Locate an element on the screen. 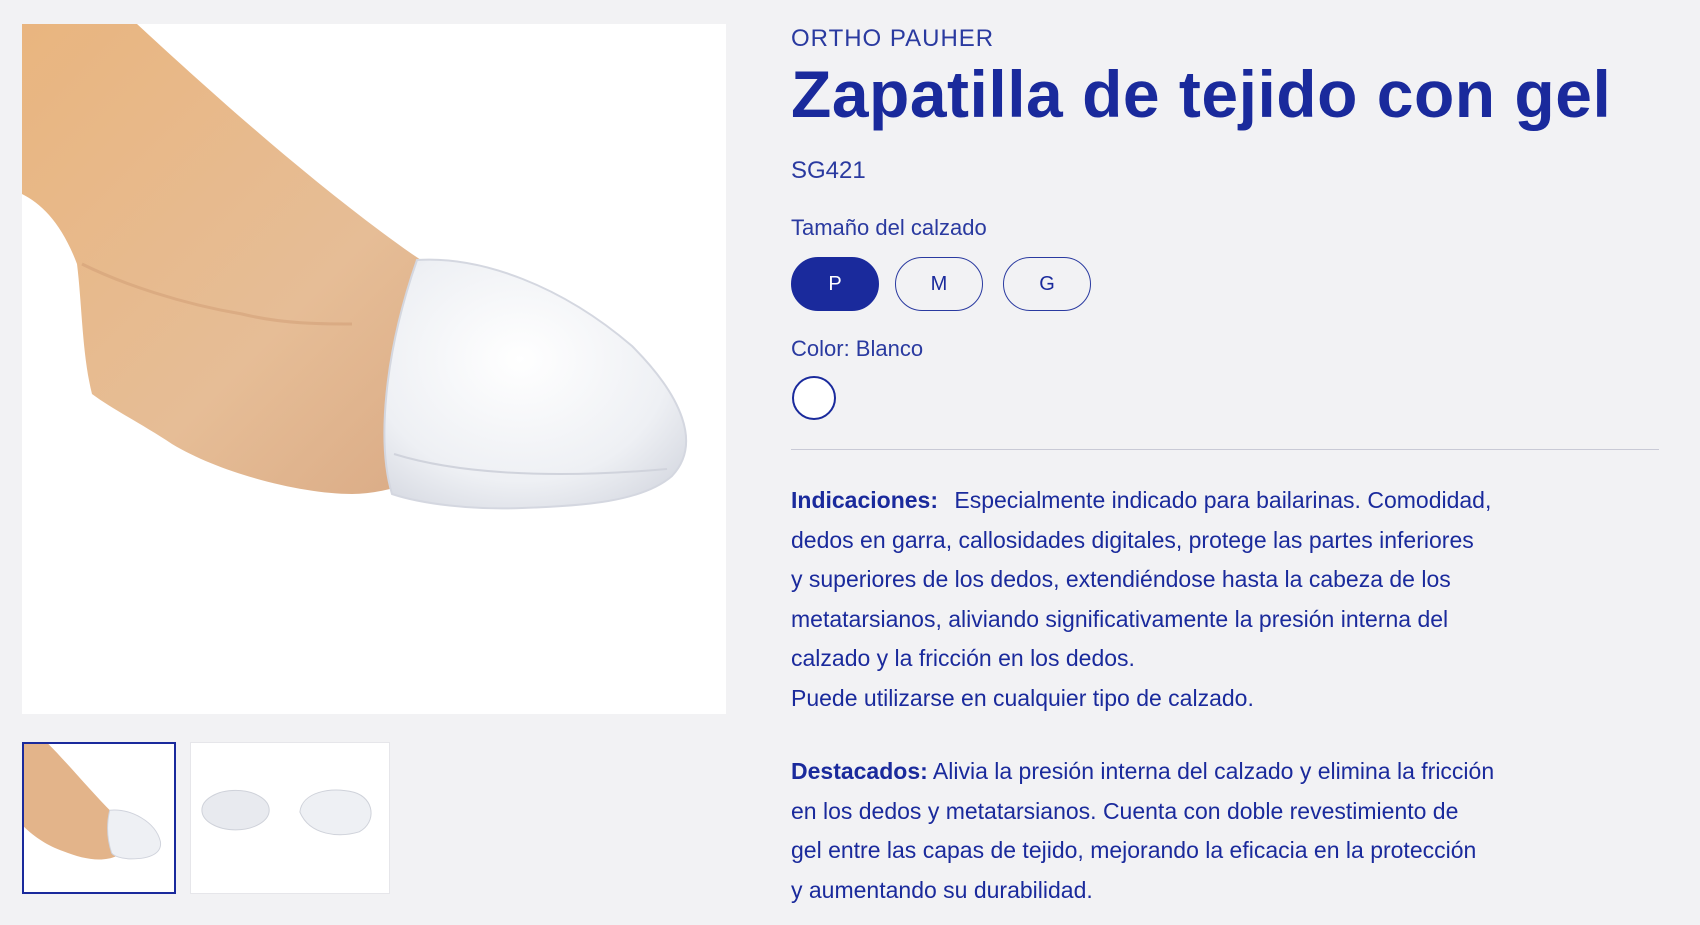  size-label: Tamaño del calzado is located at coordinates (889, 227).